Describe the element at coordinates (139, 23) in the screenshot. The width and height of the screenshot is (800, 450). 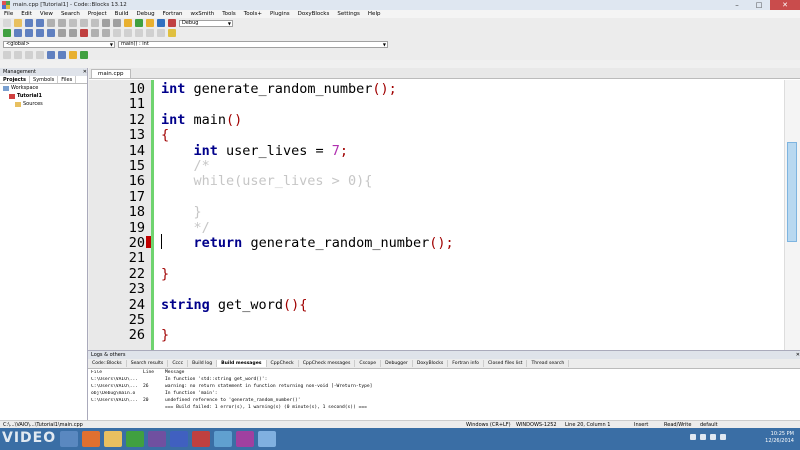
I see `run-icon` at that location.